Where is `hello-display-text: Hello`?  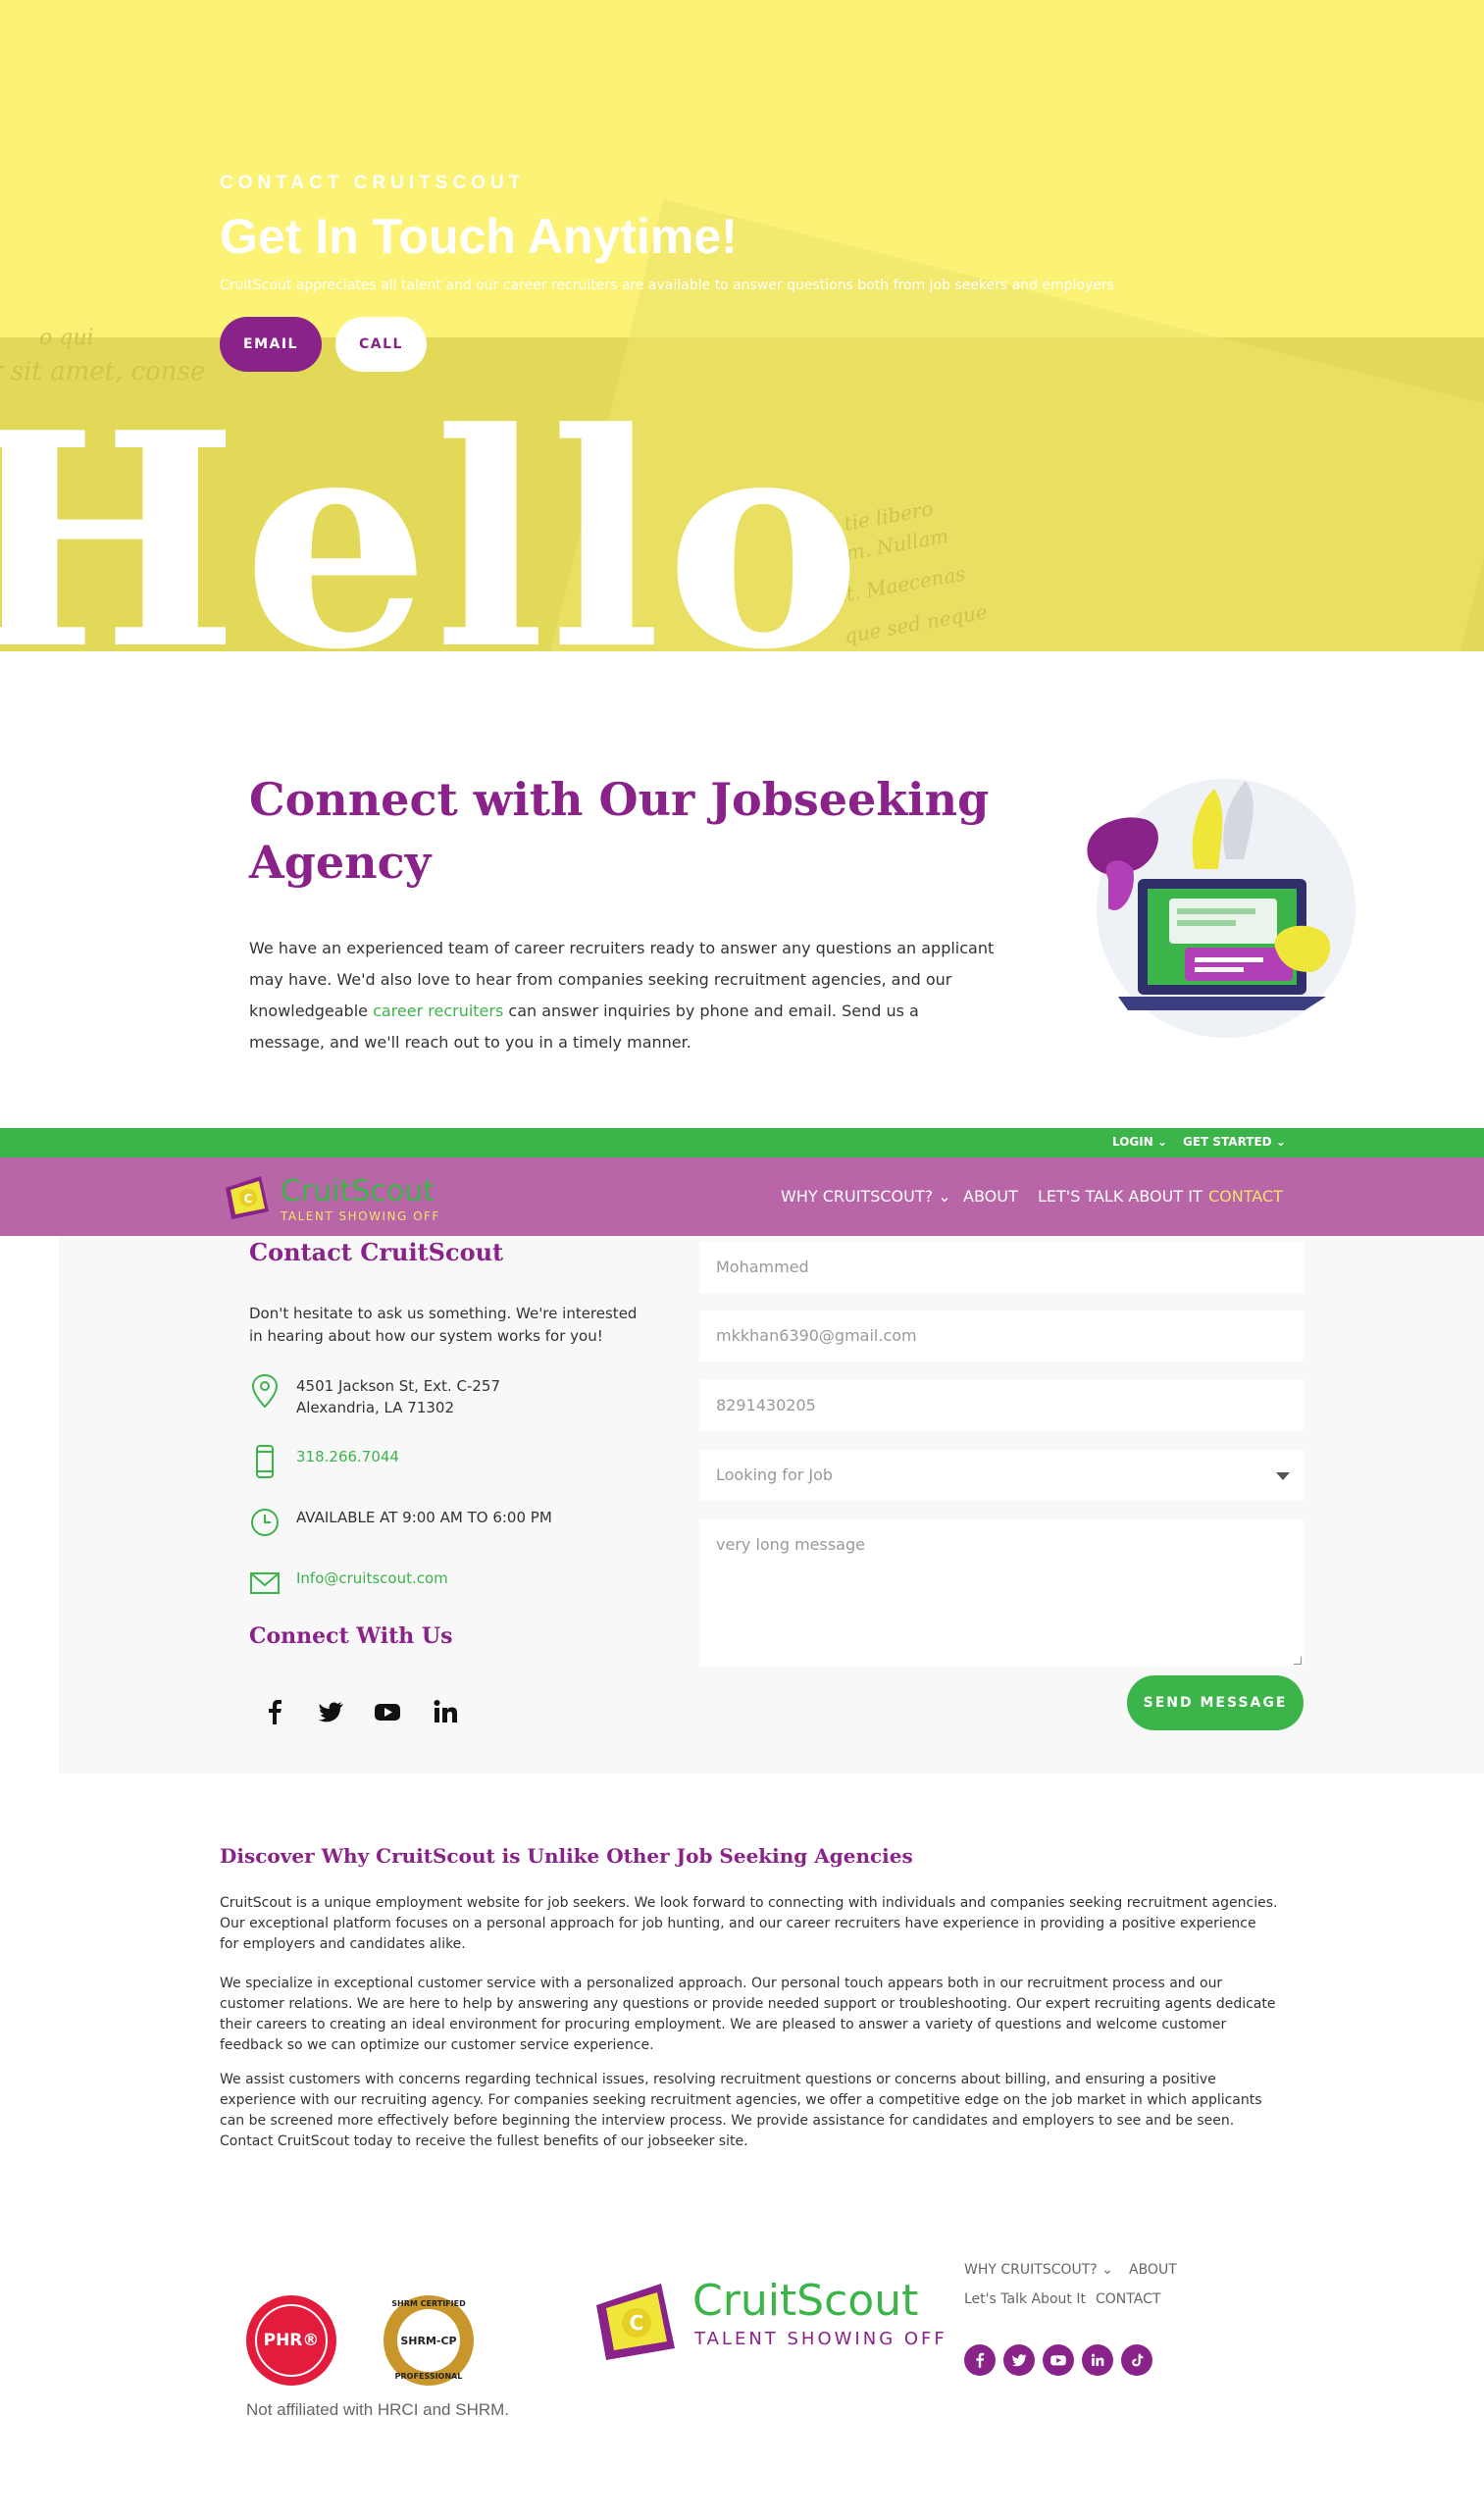
hello-display-text: Hello is located at coordinates (433, 510).